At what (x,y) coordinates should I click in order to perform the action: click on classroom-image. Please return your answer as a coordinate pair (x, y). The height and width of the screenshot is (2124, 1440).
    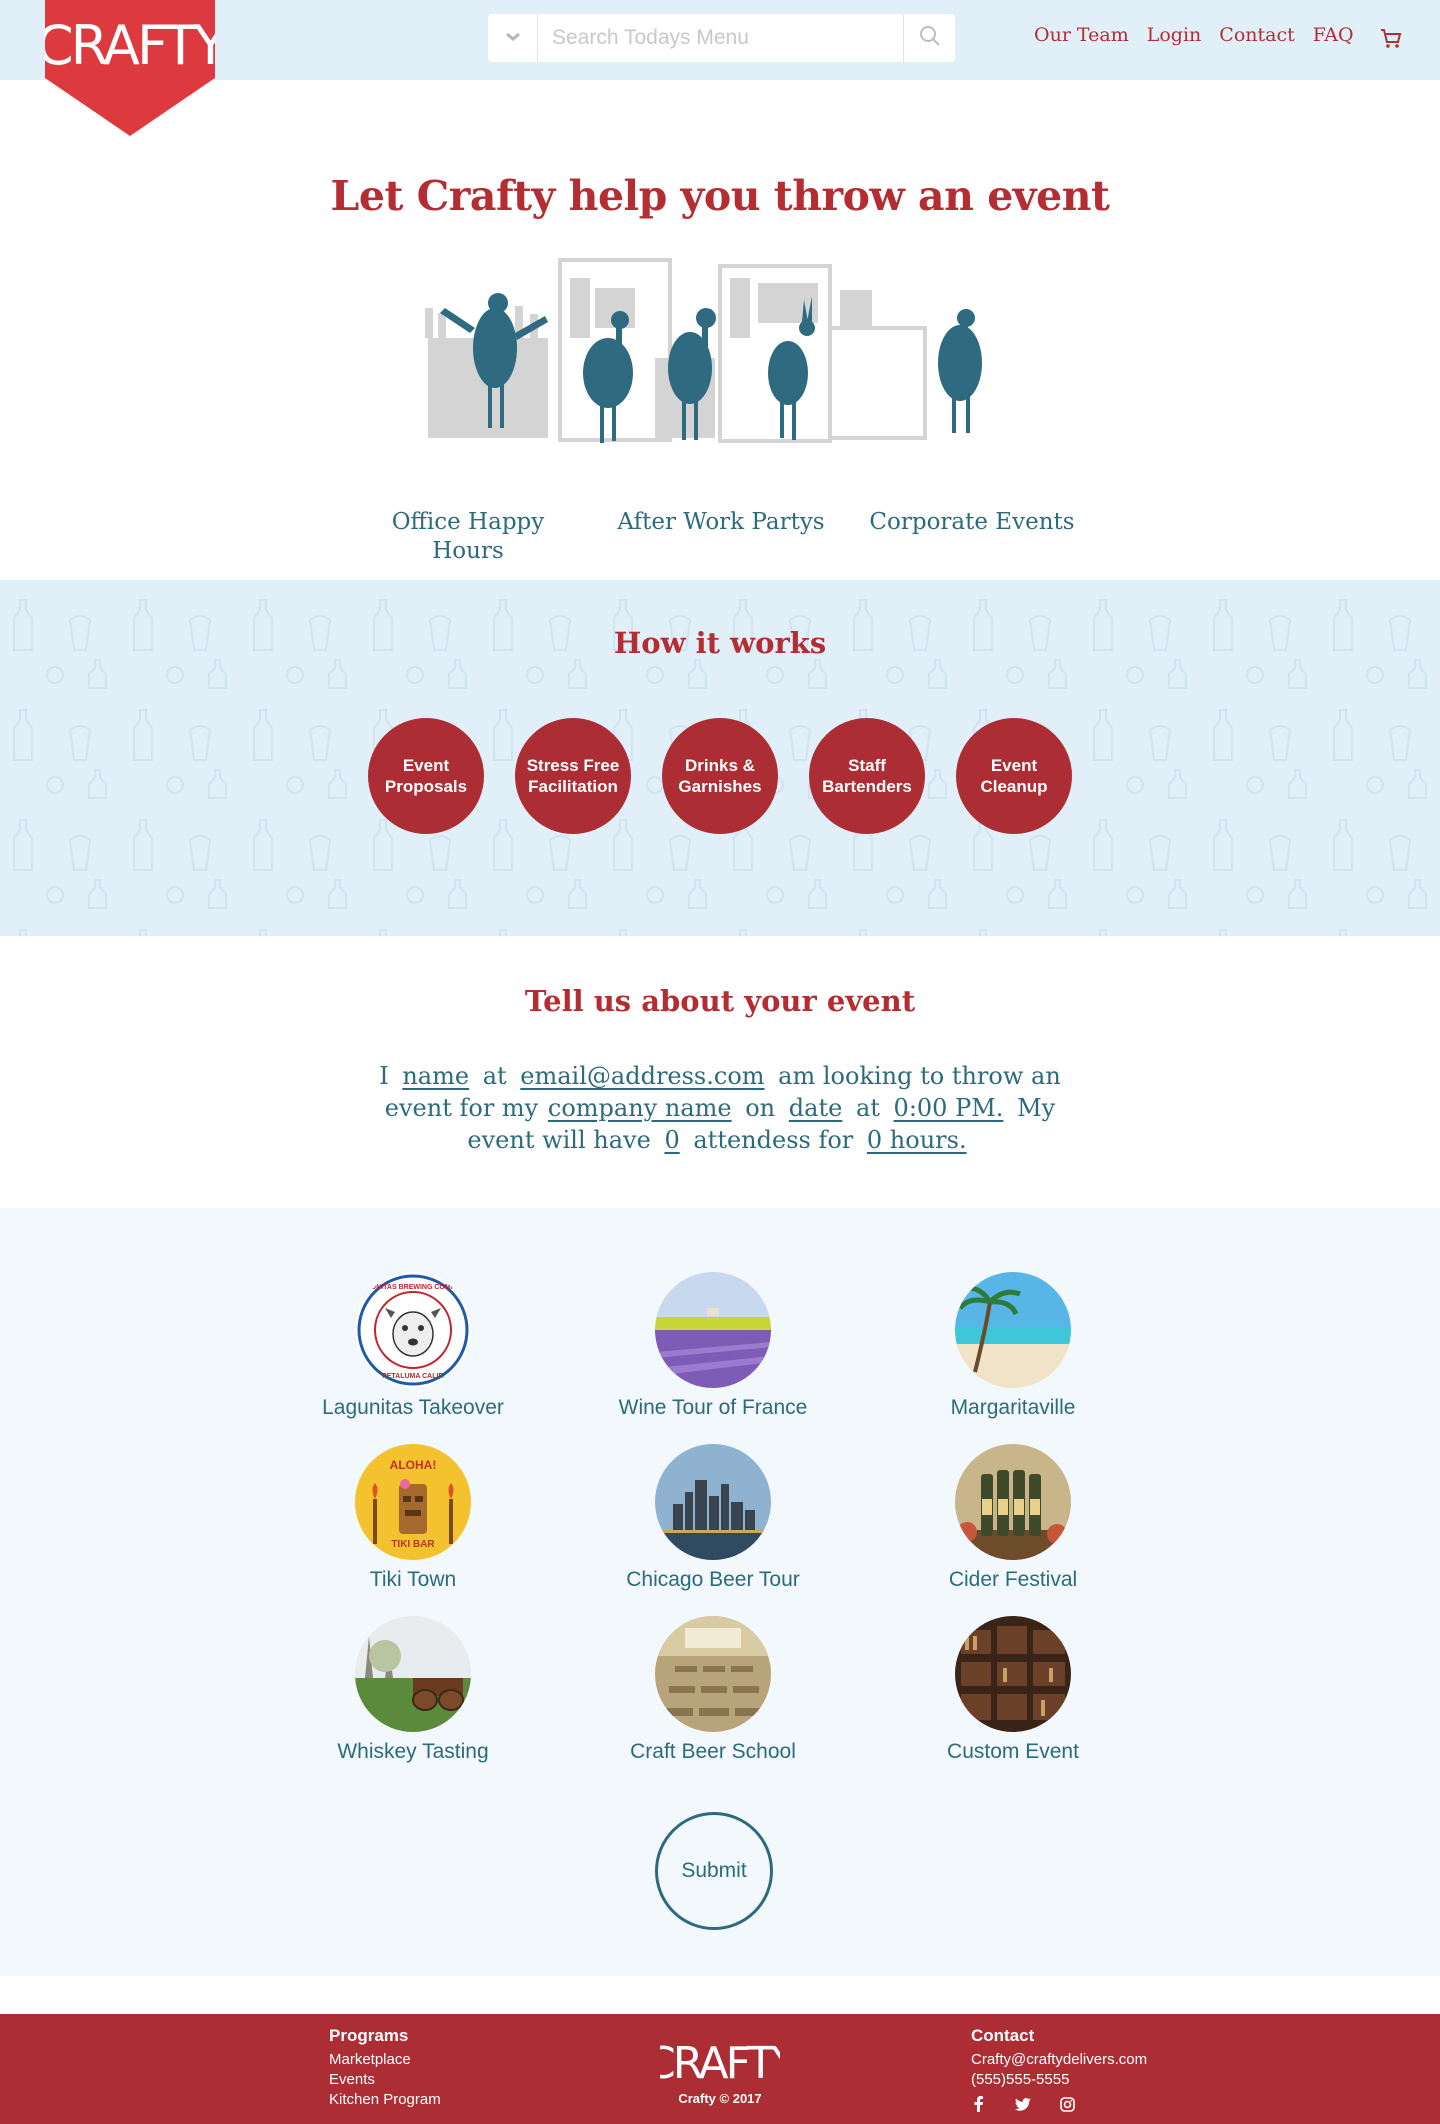
    Looking at the image, I should click on (713, 1674).